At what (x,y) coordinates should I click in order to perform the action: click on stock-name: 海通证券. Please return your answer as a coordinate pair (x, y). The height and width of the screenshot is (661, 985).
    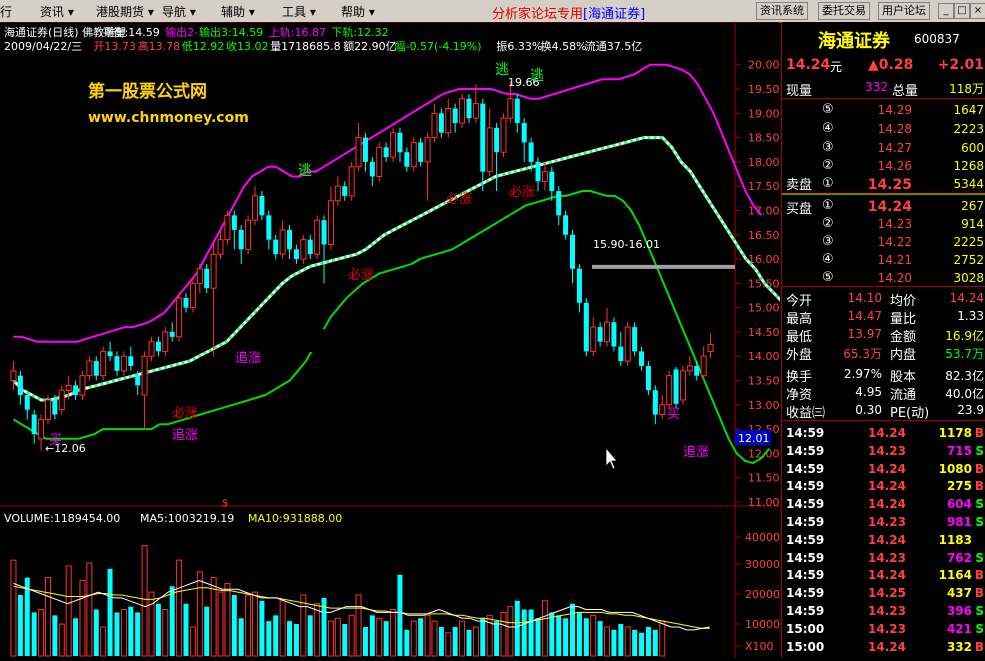
    Looking at the image, I should click on (854, 41).